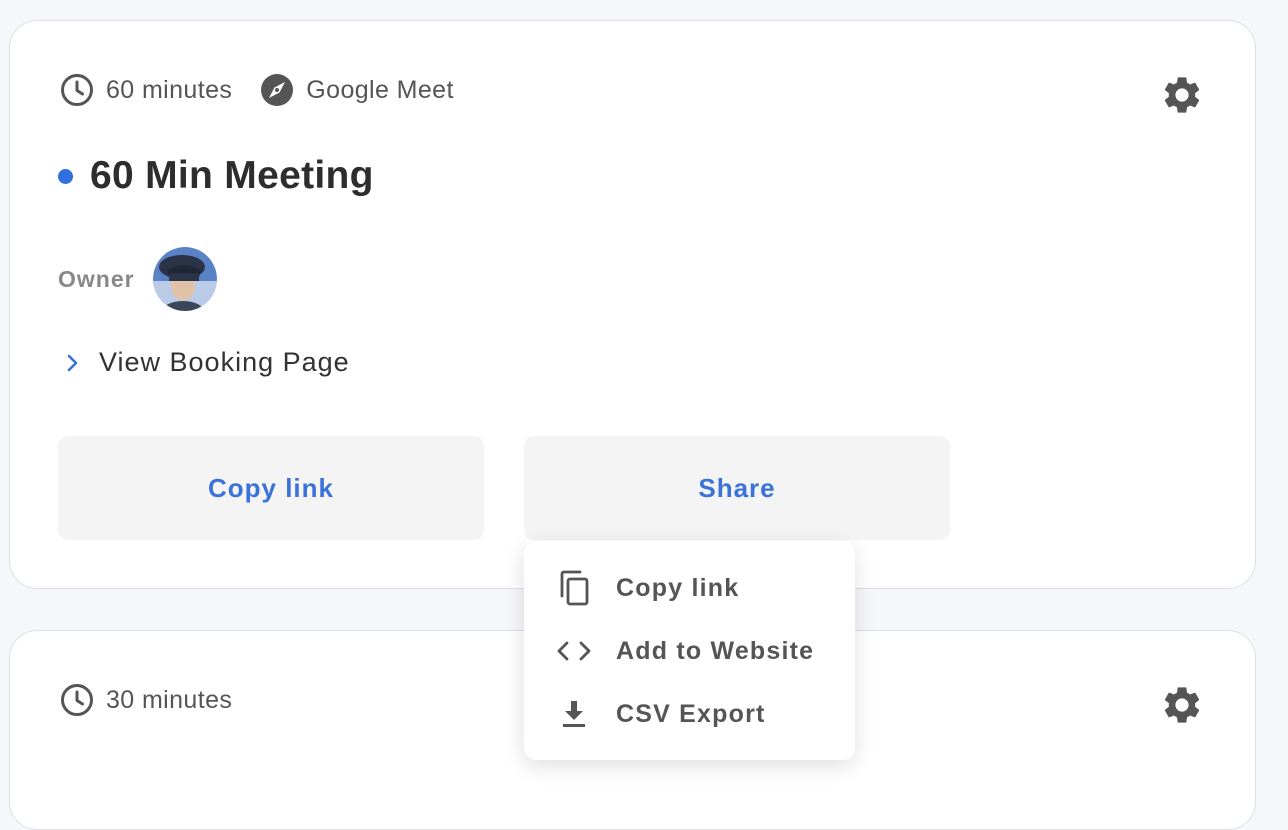 The image size is (1288, 830). I want to click on code-icon, so click(574, 651).